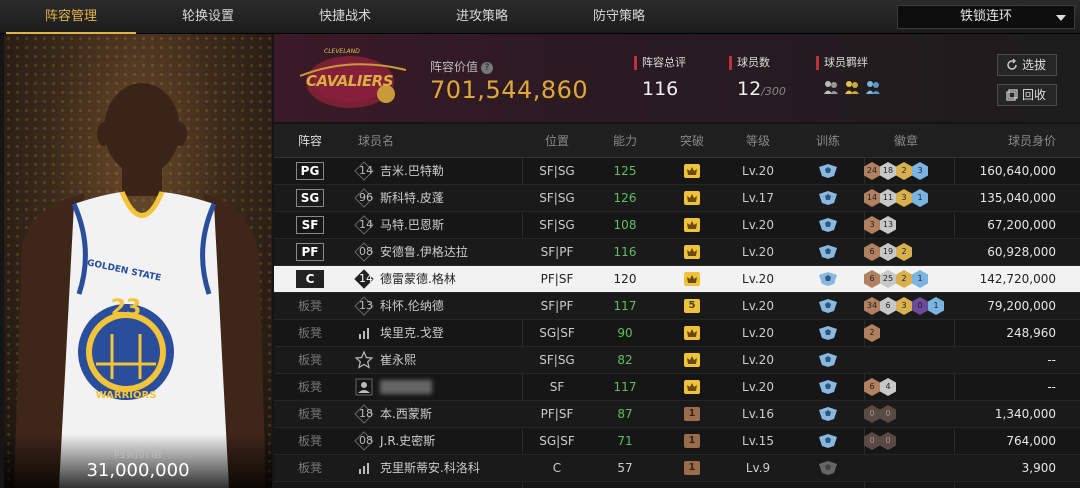 The height and width of the screenshot is (488, 1080). Describe the element at coordinates (208, 17) in the screenshot. I see `tab-rotation: 轮换设置` at that location.